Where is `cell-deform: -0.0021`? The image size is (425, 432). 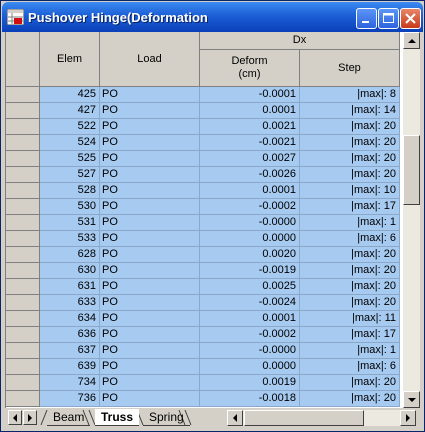
cell-deform: -0.0021 is located at coordinates (250, 143).